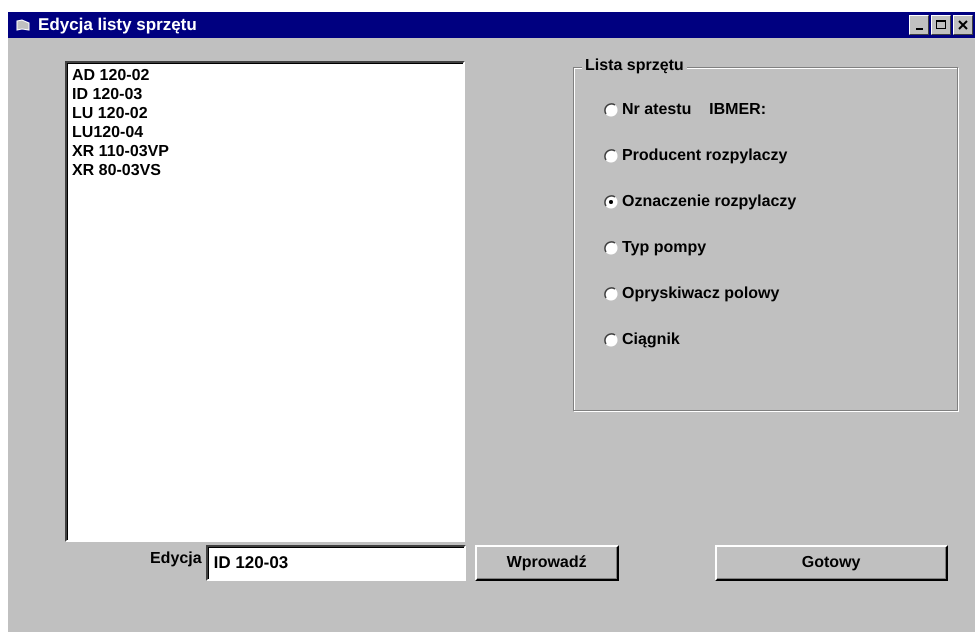  What do you see at coordinates (108, 132) in the screenshot?
I see `list-item: LU120-04` at bounding box center [108, 132].